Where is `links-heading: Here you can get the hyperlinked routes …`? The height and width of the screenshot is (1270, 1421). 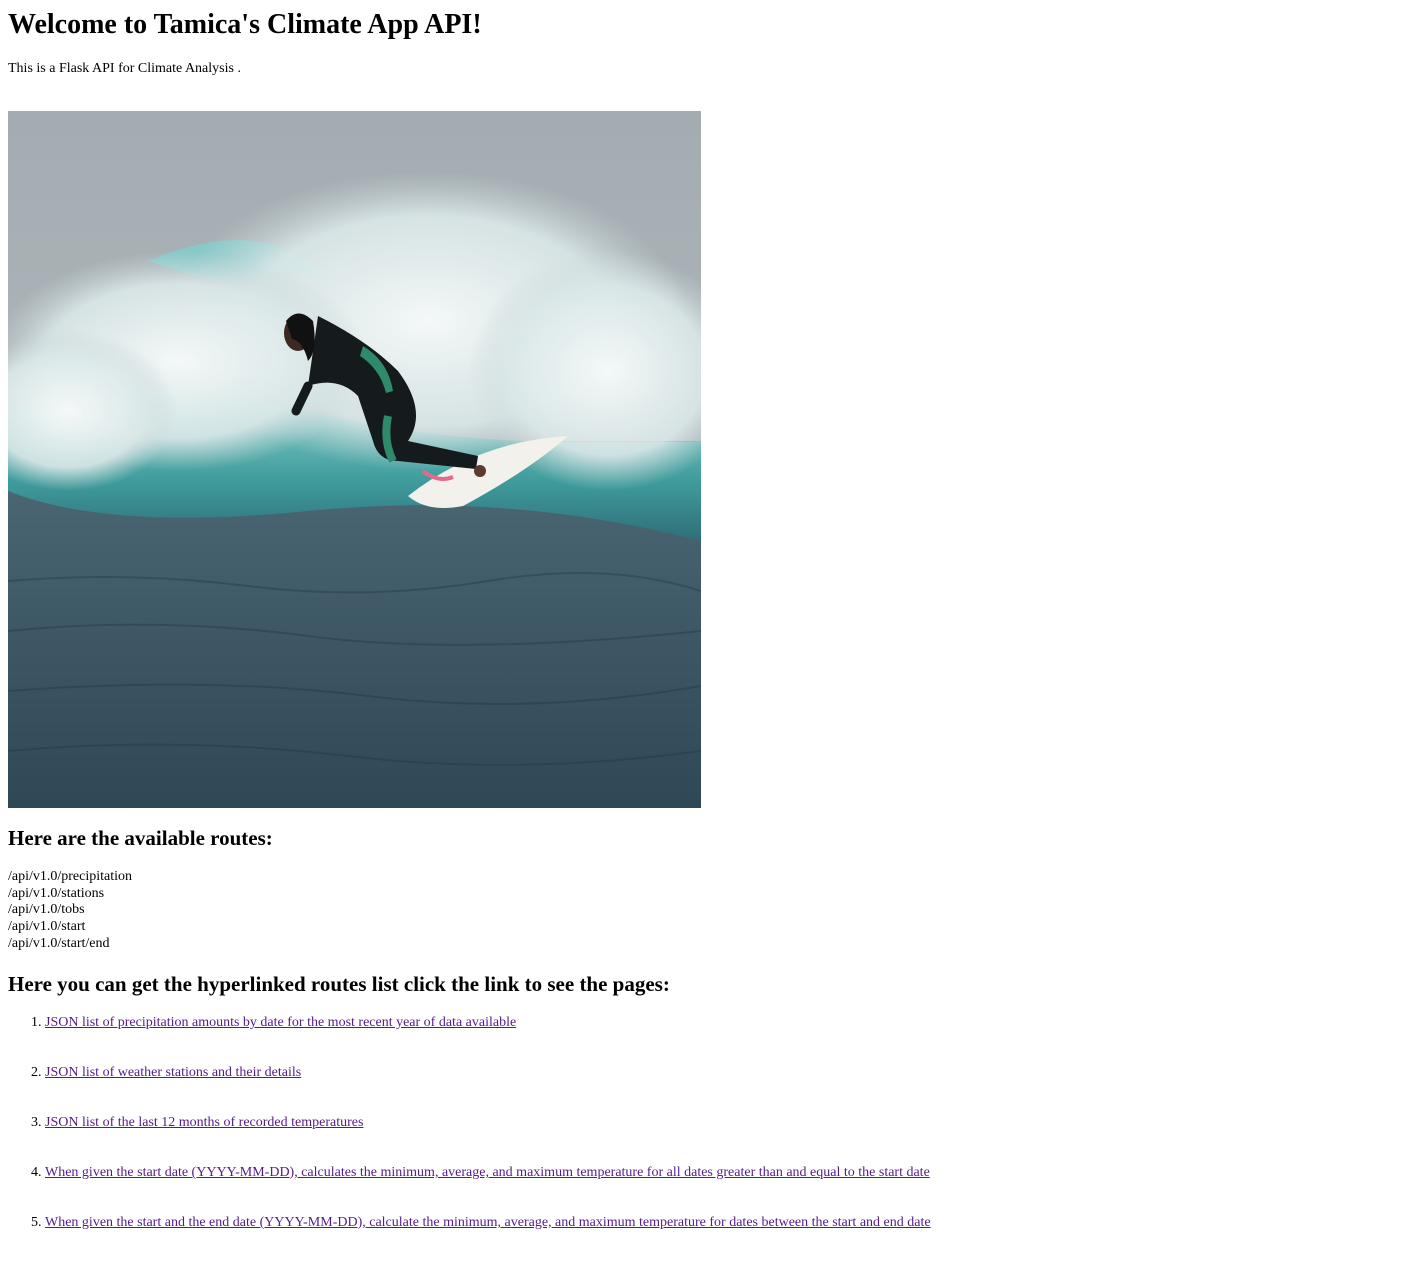
links-heading: Here you can get the hyperlinked routes … is located at coordinates (339, 984).